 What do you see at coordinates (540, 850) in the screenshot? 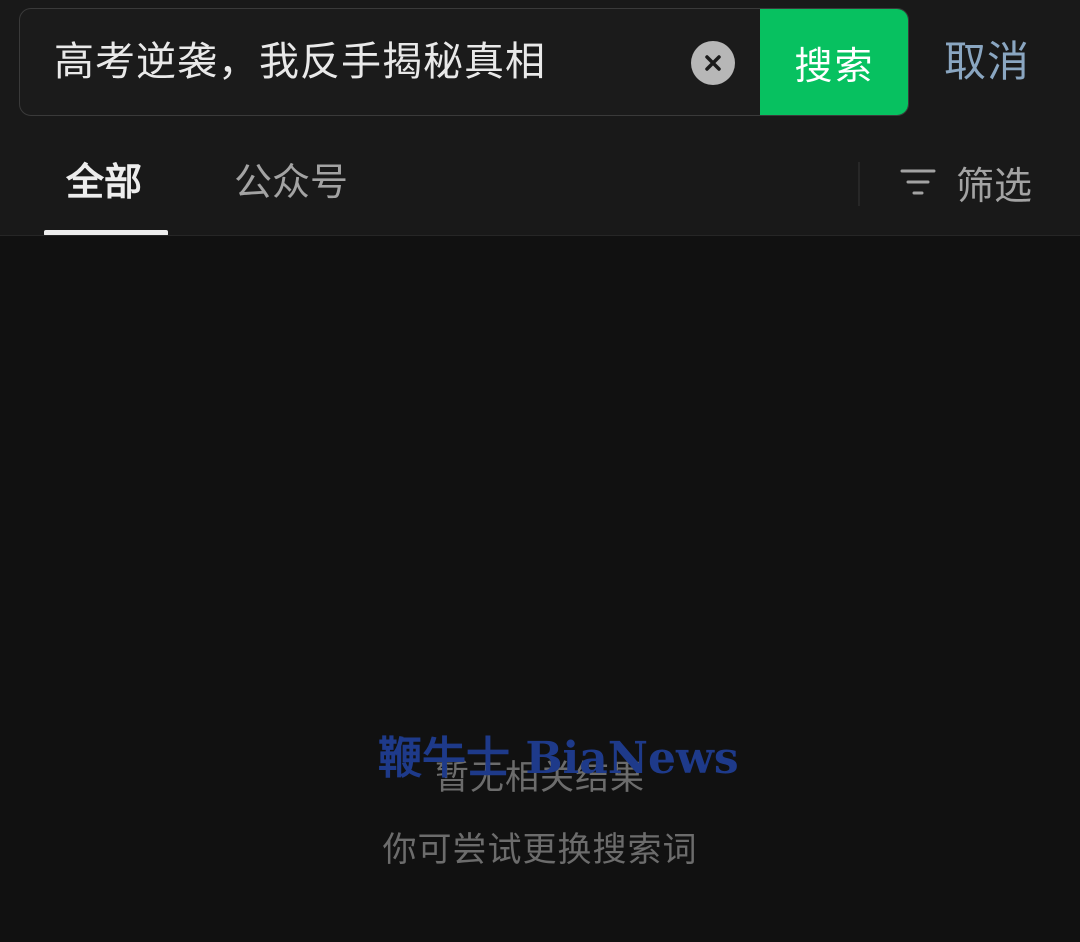
I see `empty-state-hint: 你可尝试更换搜索词` at bounding box center [540, 850].